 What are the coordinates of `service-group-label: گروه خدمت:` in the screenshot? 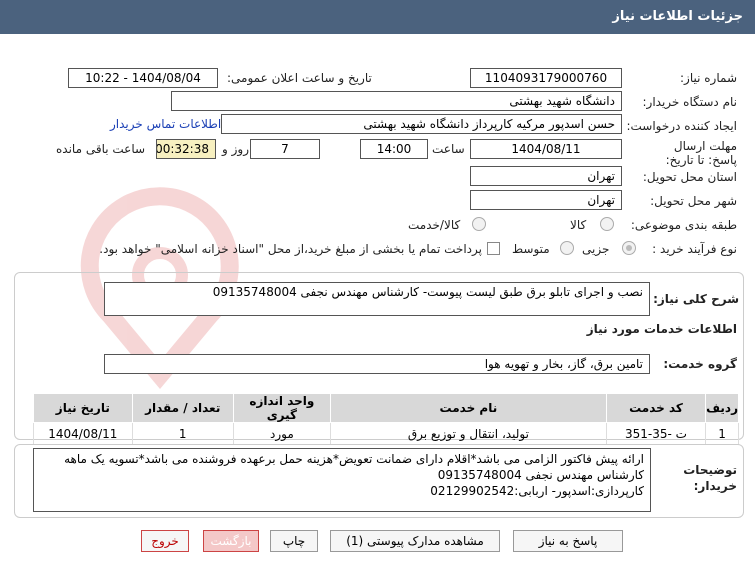 It's located at (700, 364).